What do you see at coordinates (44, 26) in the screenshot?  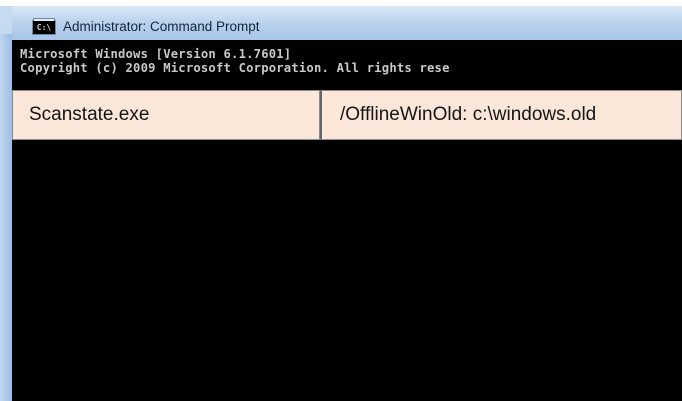 I see `cmd-icon: C:\` at bounding box center [44, 26].